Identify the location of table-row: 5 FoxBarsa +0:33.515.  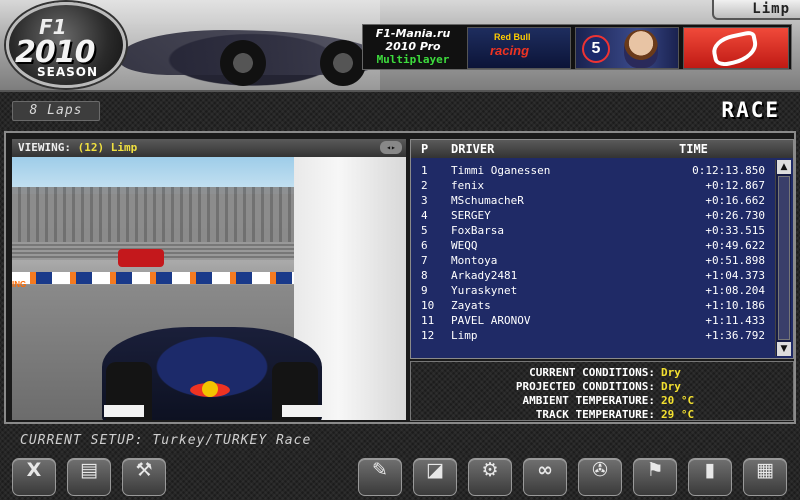
(592, 231).